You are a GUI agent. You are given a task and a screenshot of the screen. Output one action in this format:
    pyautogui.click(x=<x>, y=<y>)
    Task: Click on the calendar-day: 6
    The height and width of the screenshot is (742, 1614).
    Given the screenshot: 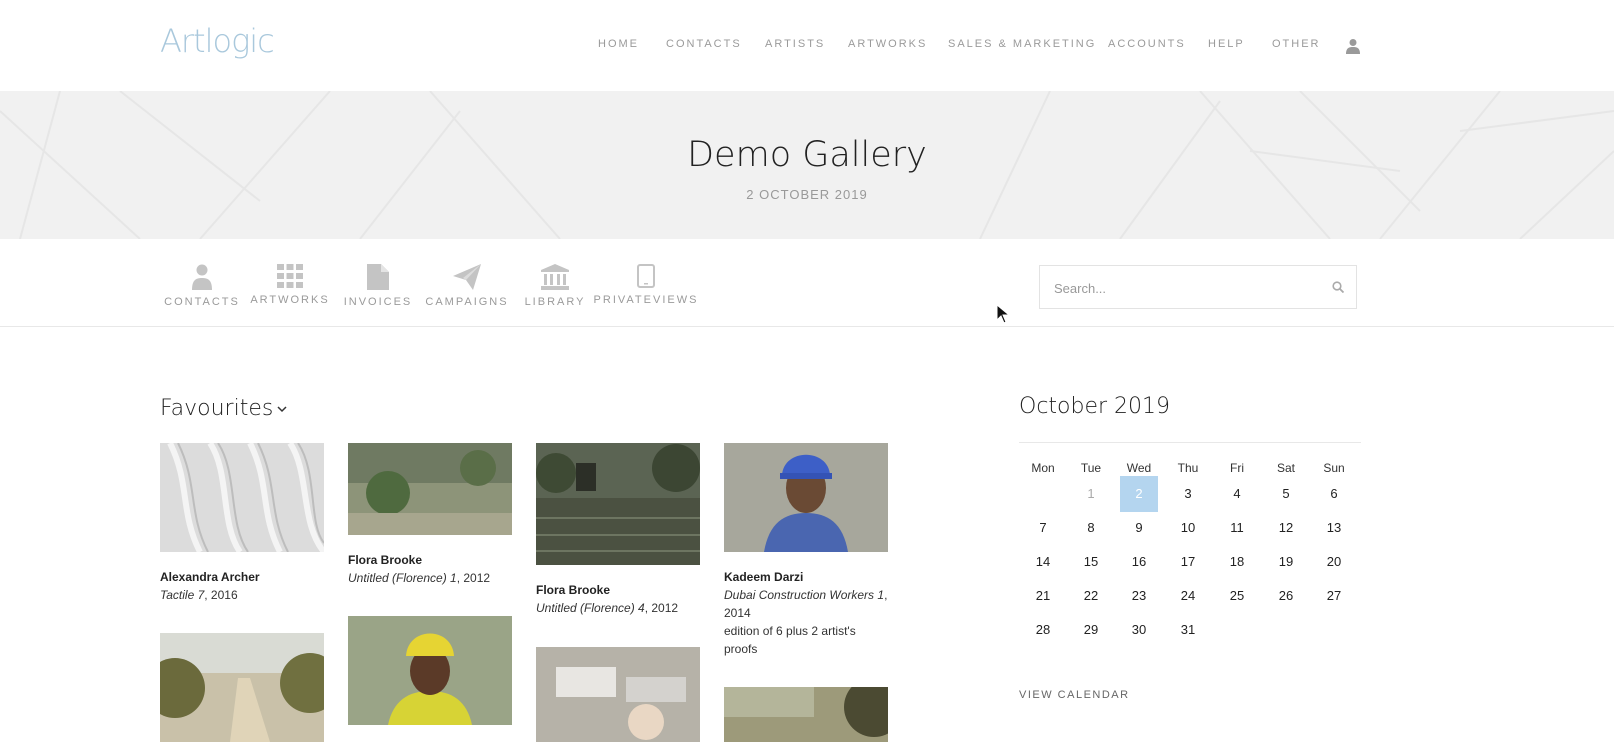 What is the action you would take?
    pyautogui.click(x=1334, y=494)
    